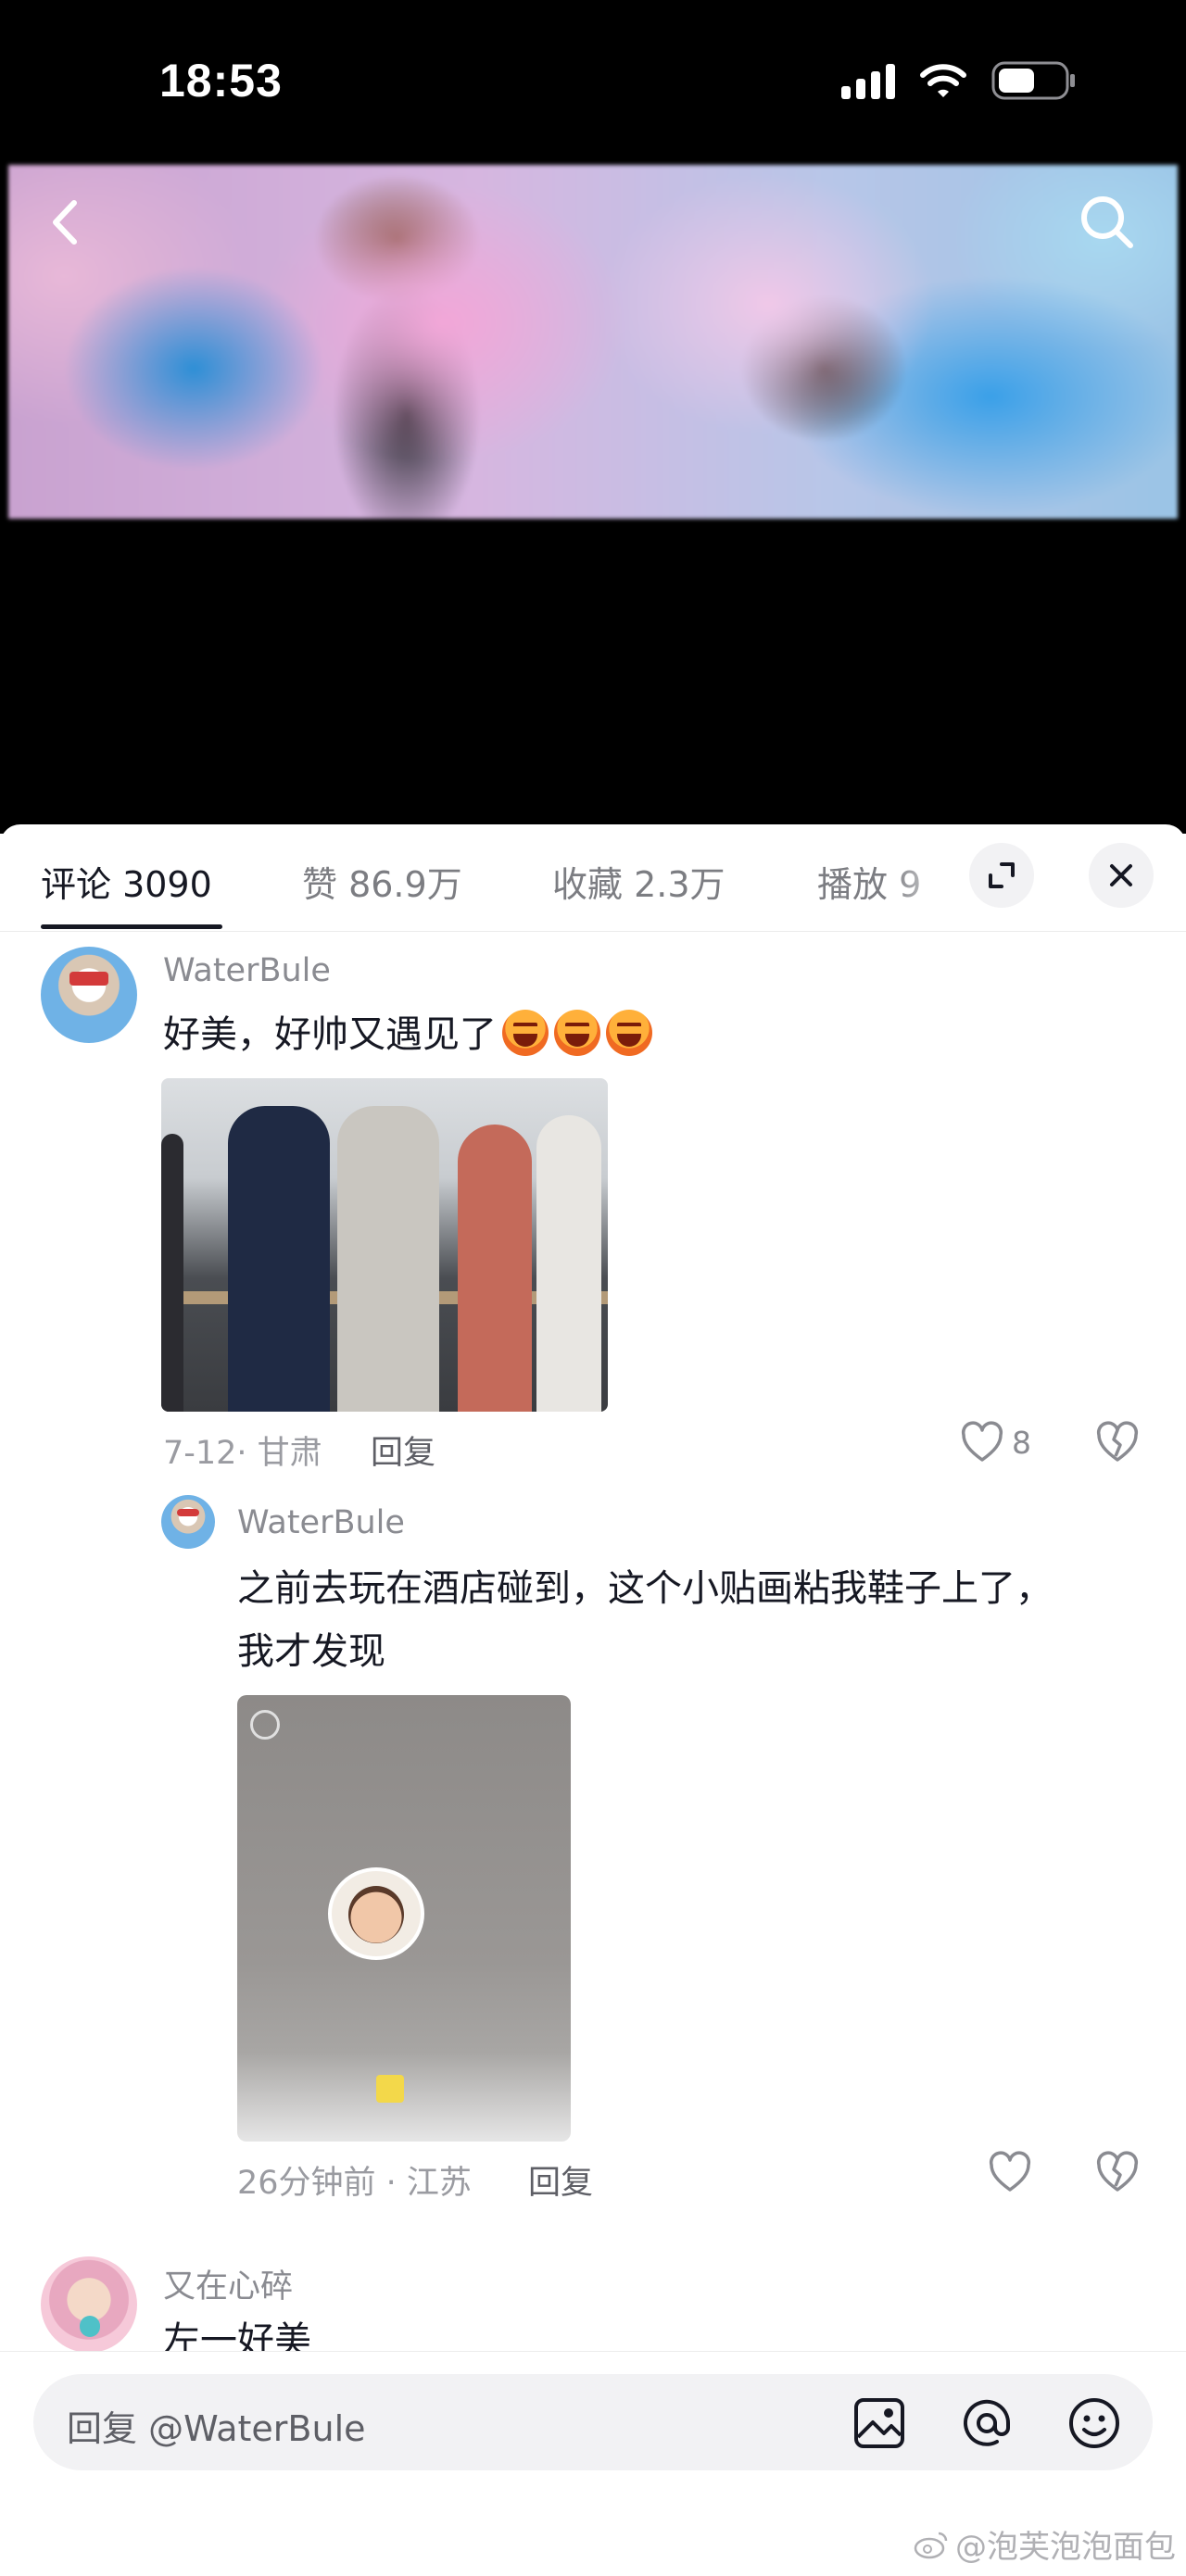  I want to click on like-count: 8, so click(1021, 1442).